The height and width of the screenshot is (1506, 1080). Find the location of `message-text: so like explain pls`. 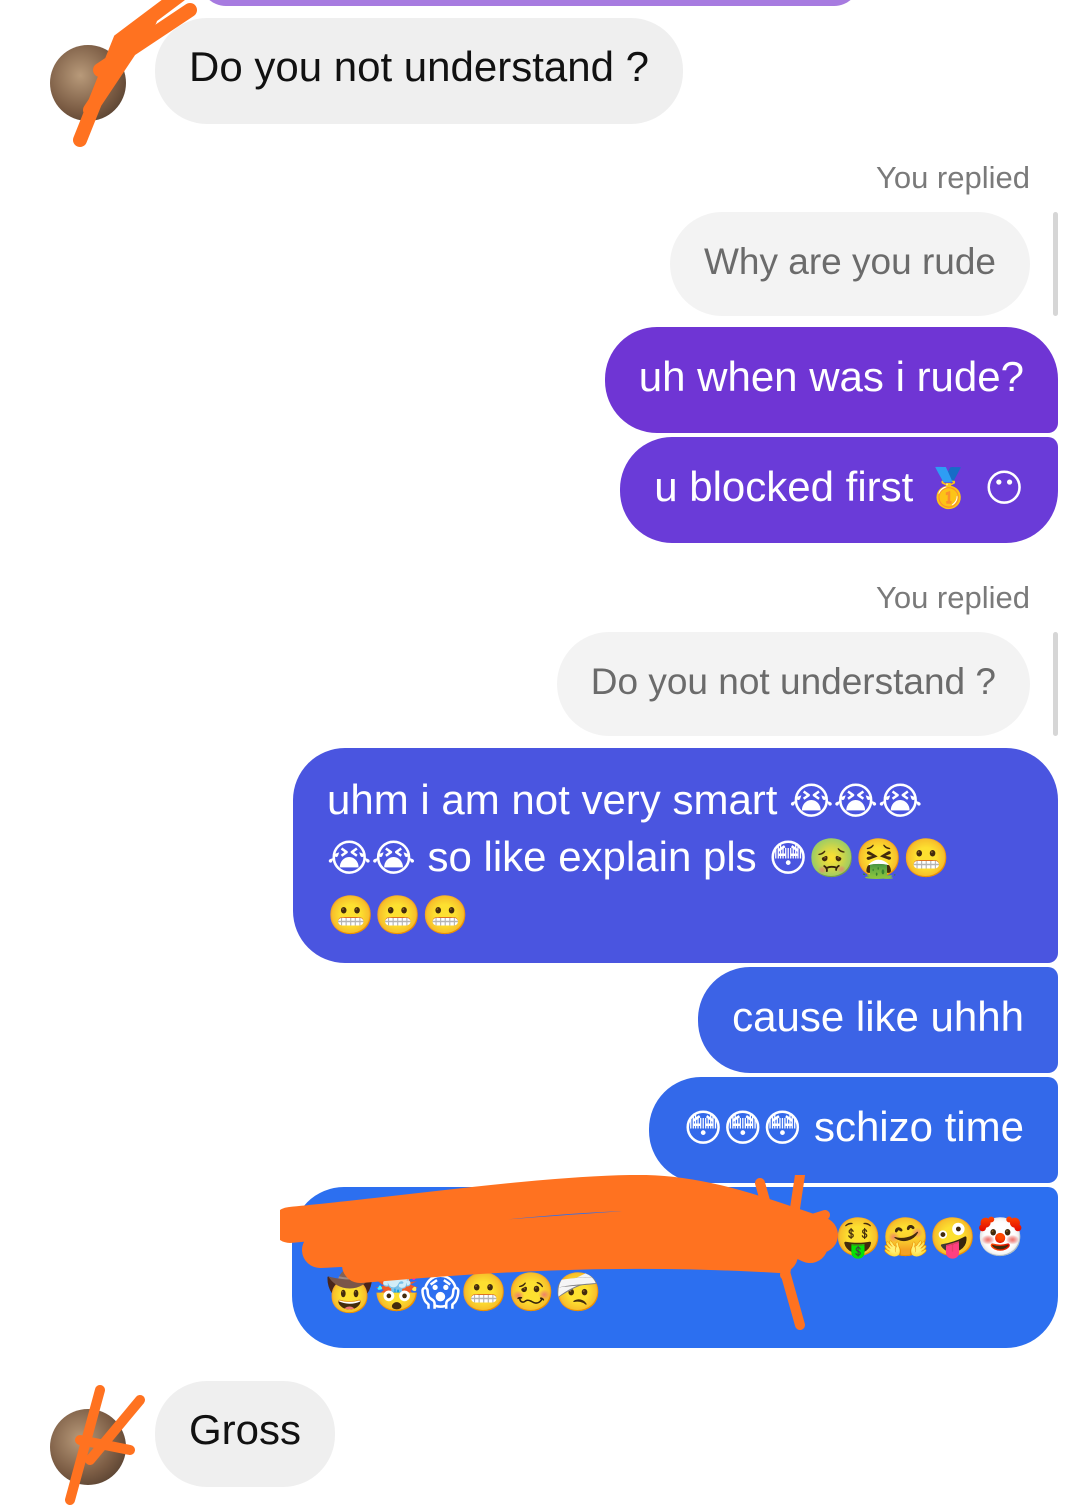

message-text: so like explain pls is located at coordinates (592, 856).